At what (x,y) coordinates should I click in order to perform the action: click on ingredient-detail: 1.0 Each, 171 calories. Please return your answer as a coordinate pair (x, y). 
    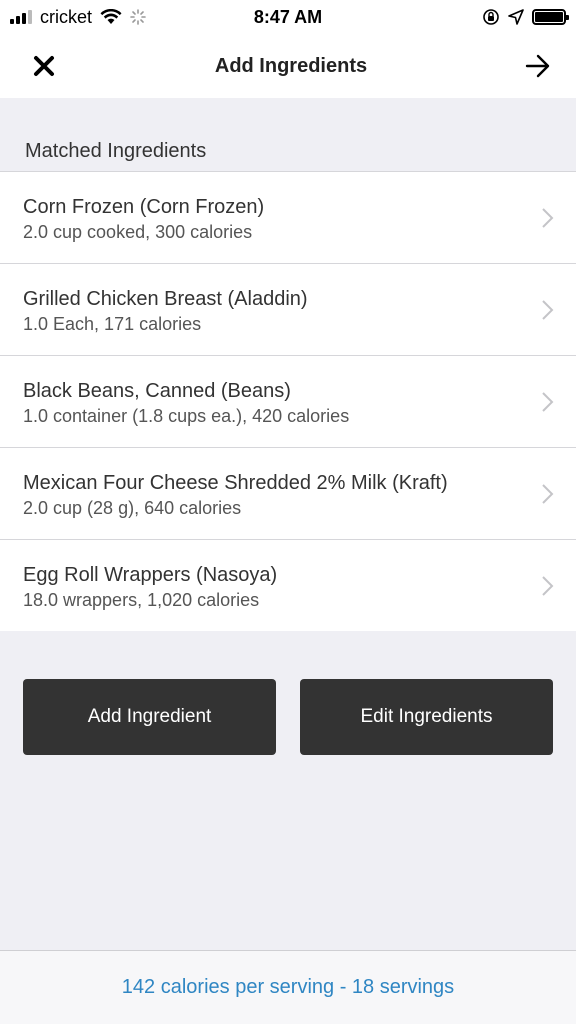
    Looking at the image, I should click on (112, 324).